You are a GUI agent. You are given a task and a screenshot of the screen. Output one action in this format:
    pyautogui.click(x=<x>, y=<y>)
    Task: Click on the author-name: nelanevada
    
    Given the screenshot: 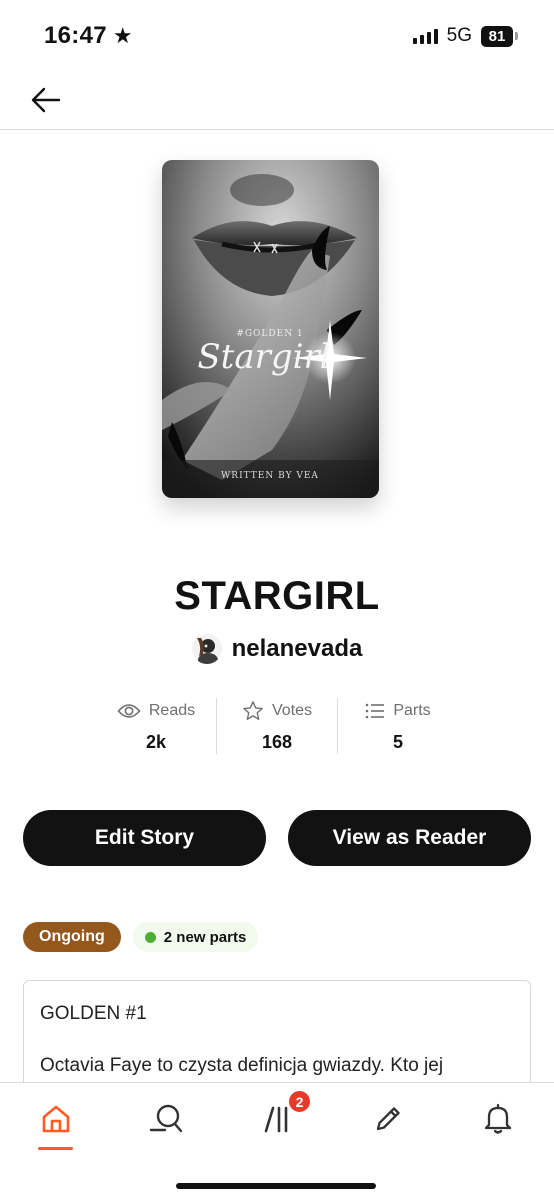 What is the action you would take?
    pyautogui.click(x=297, y=648)
    